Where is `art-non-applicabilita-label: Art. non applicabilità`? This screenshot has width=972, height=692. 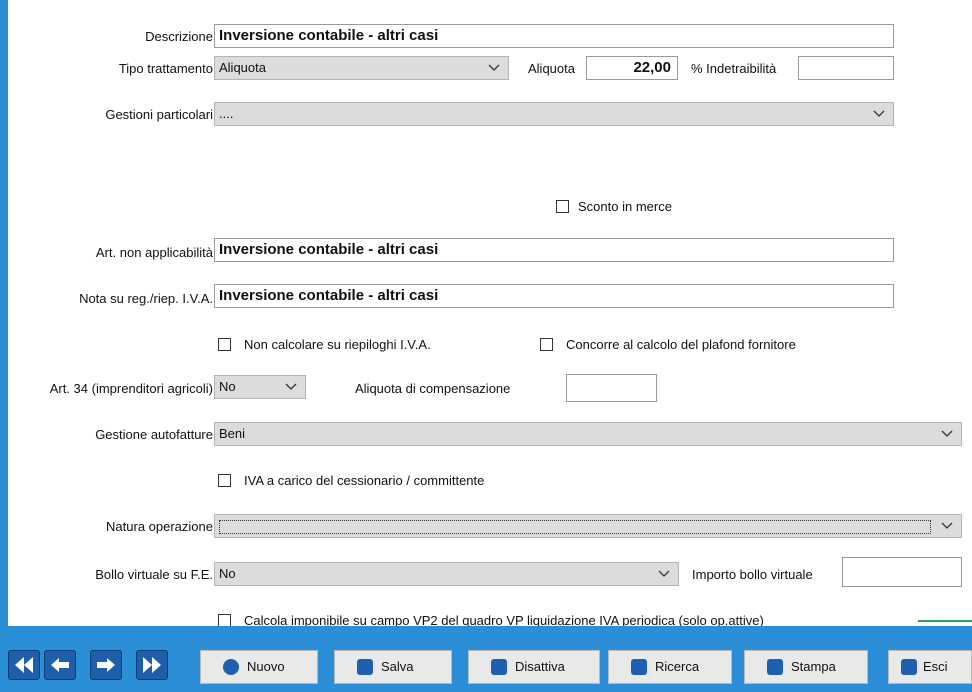
art-non-applicabilita-label: Art. non applicabilità is located at coordinates (154, 252).